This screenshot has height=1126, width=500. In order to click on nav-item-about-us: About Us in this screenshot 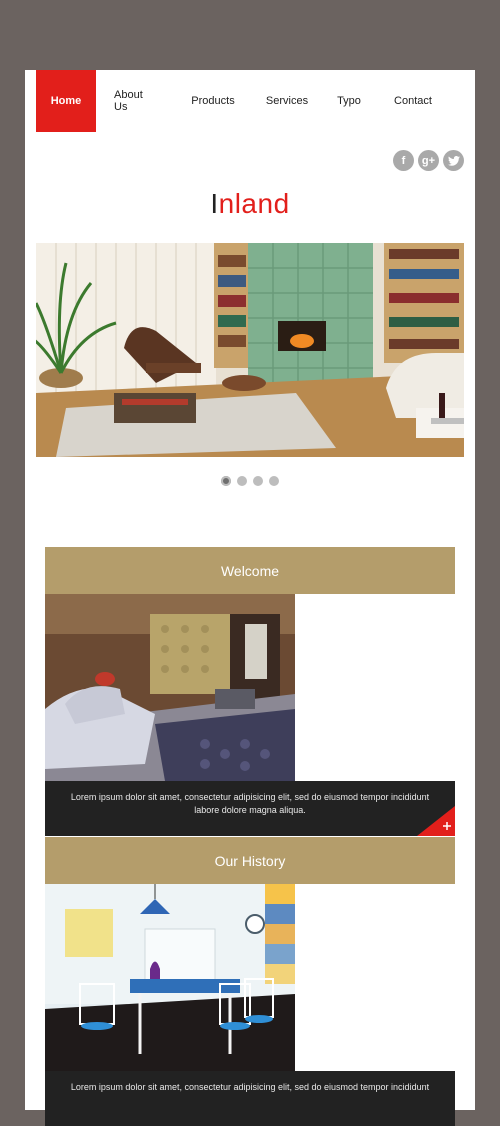, I will do `click(136, 101)`.